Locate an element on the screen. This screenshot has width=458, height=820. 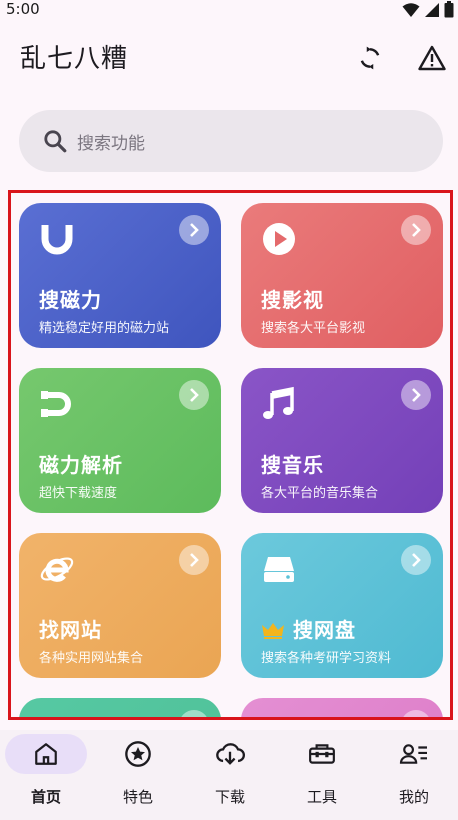
nav-tools-pill is located at coordinates (322, 754).